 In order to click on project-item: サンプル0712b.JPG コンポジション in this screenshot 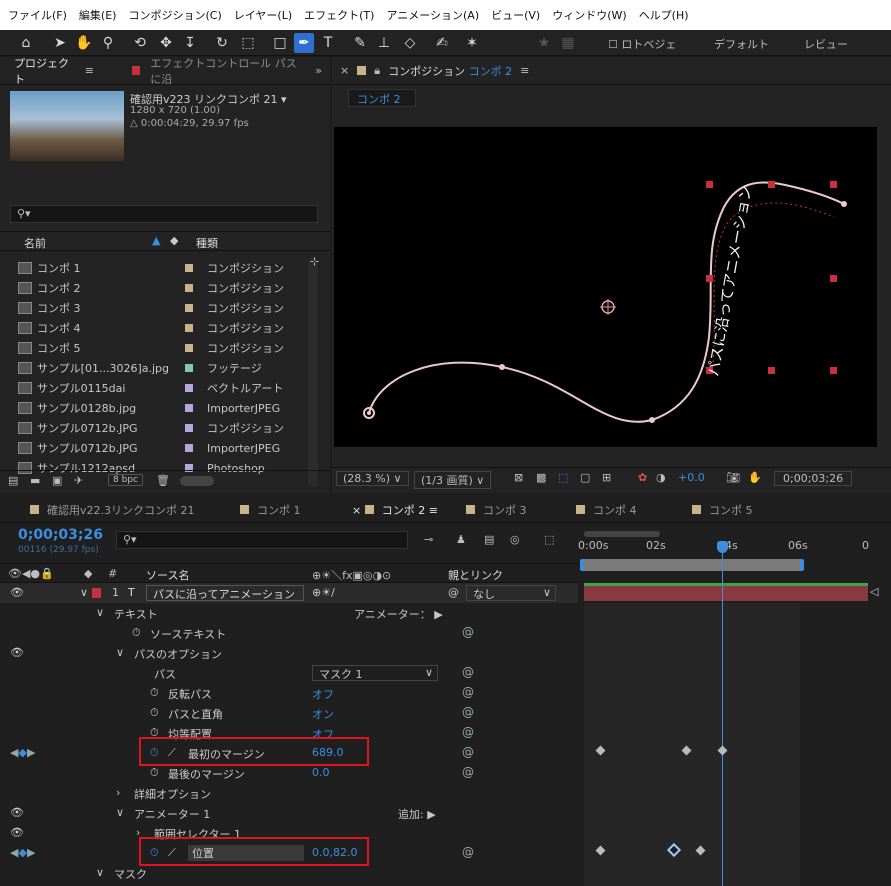, I will do `click(170, 428)`.